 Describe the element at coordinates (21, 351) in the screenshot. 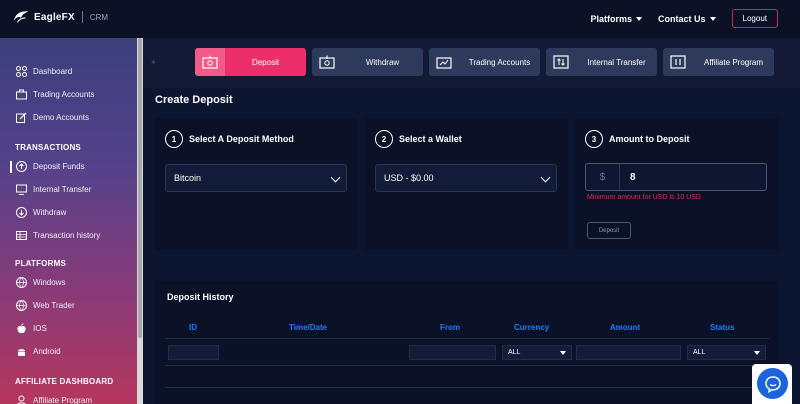

I see `android-icon` at that location.